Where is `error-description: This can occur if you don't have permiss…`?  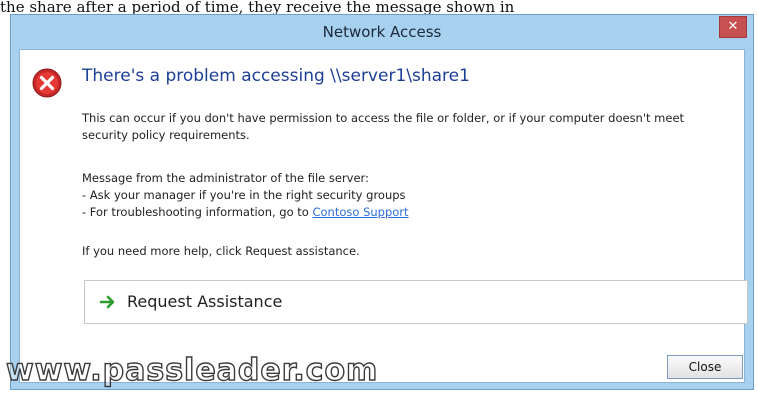
error-description: This can occur if you don't have permiss… is located at coordinates (383, 126).